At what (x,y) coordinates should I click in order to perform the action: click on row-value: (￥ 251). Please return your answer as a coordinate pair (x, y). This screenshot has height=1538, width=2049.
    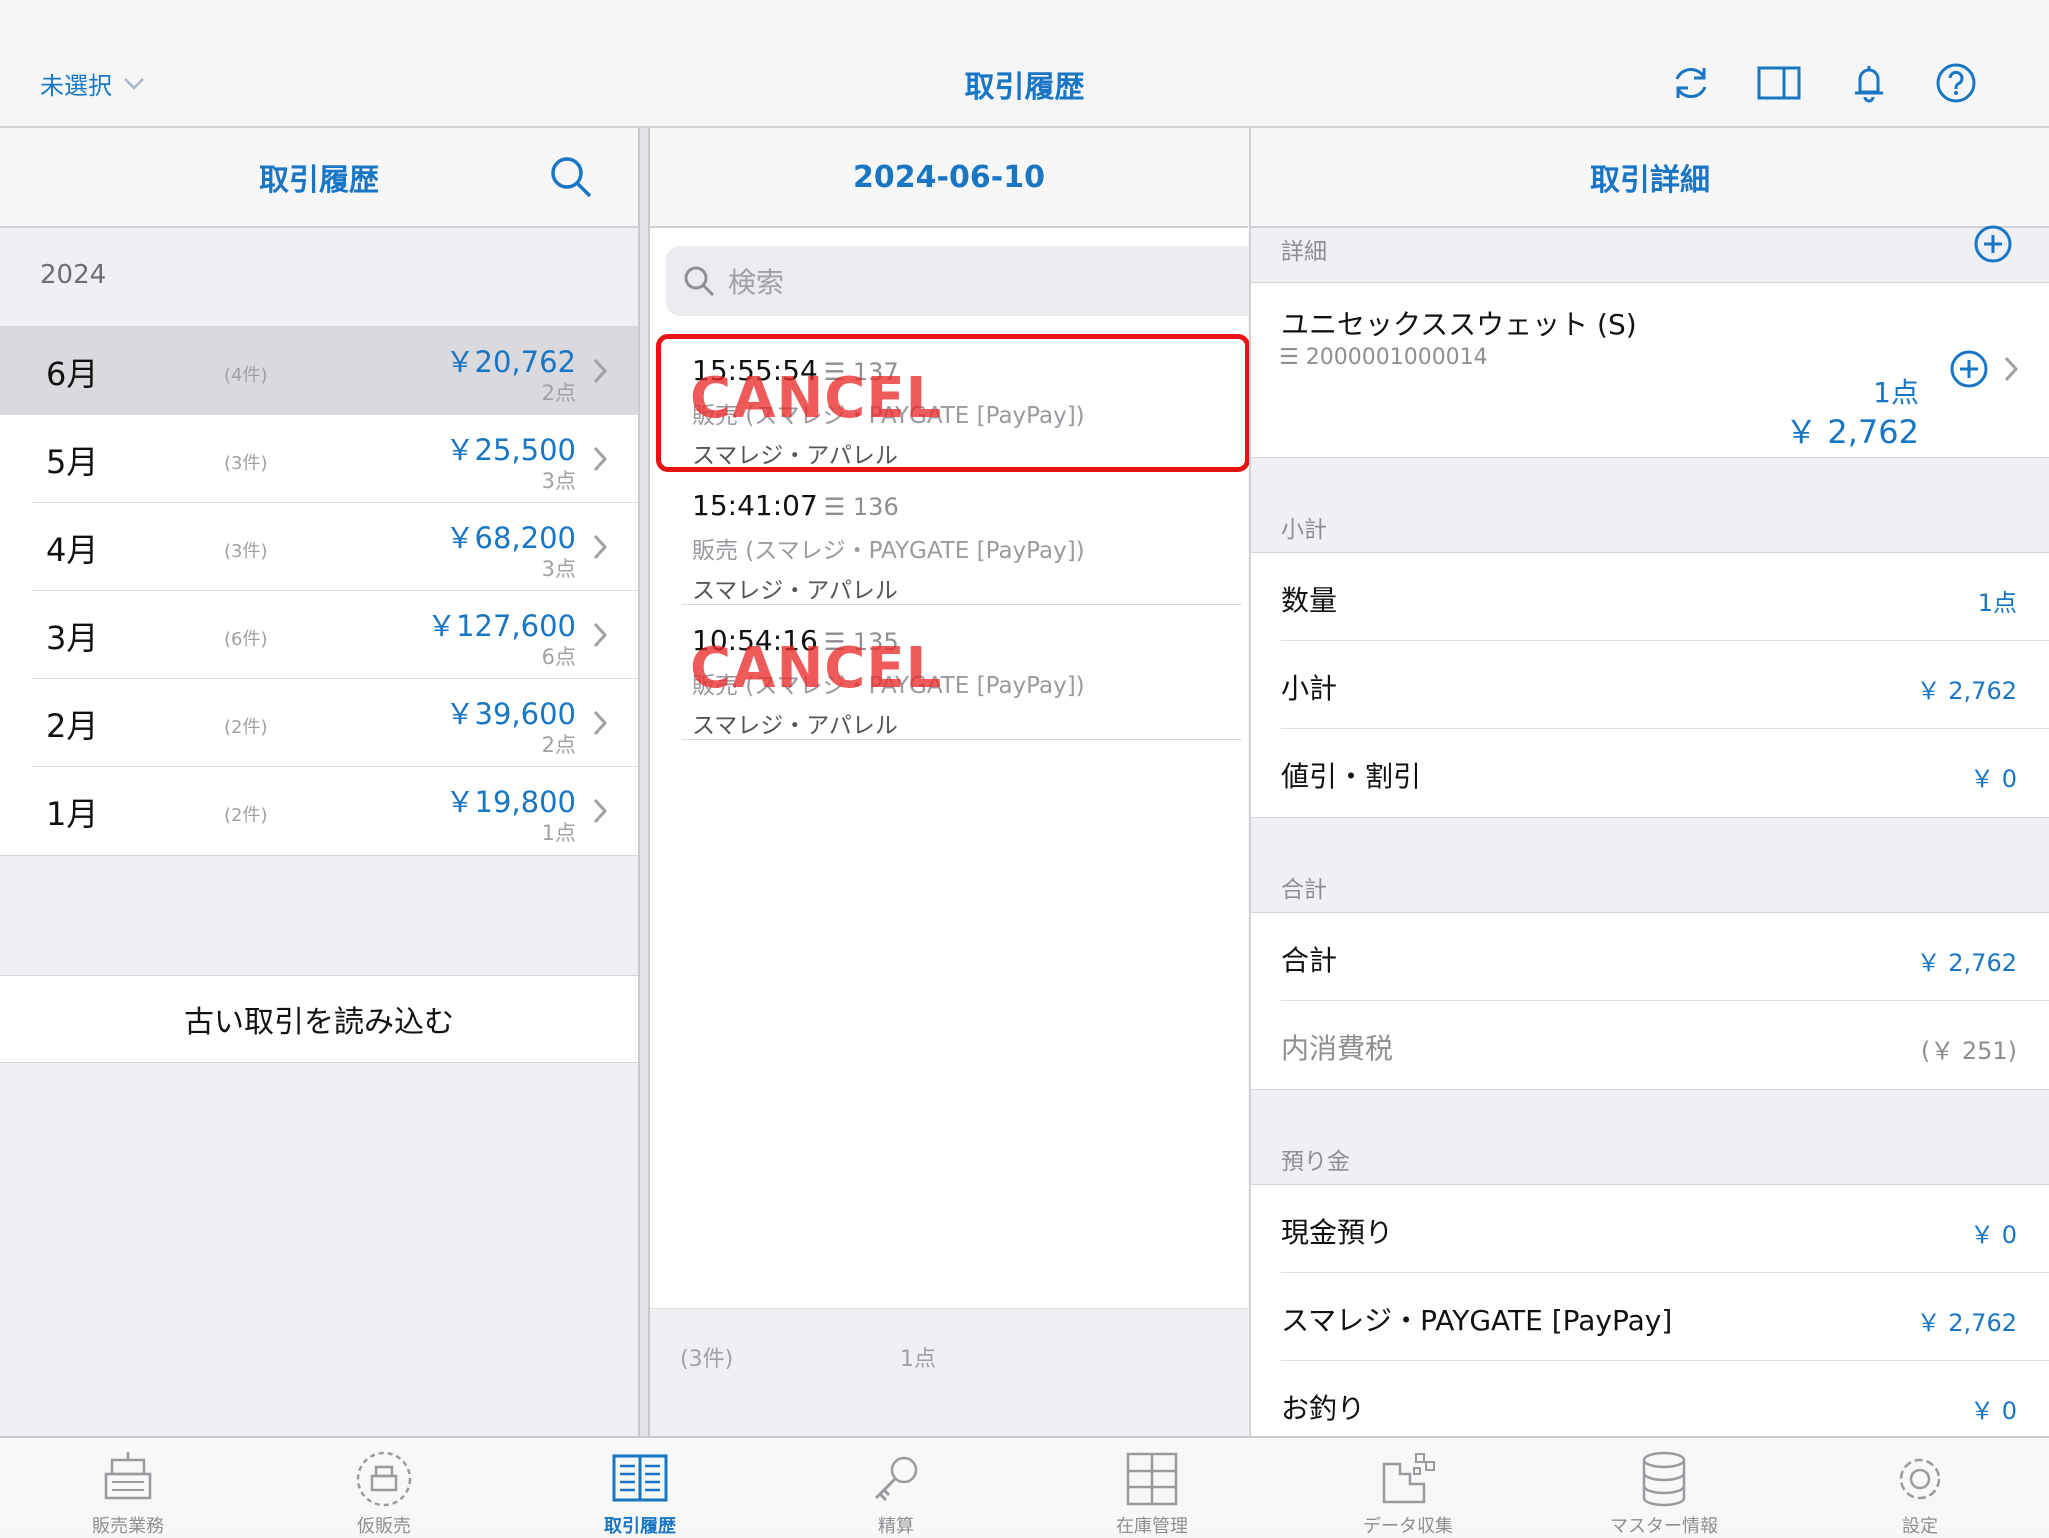
    Looking at the image, I should click on (1969, 1048).